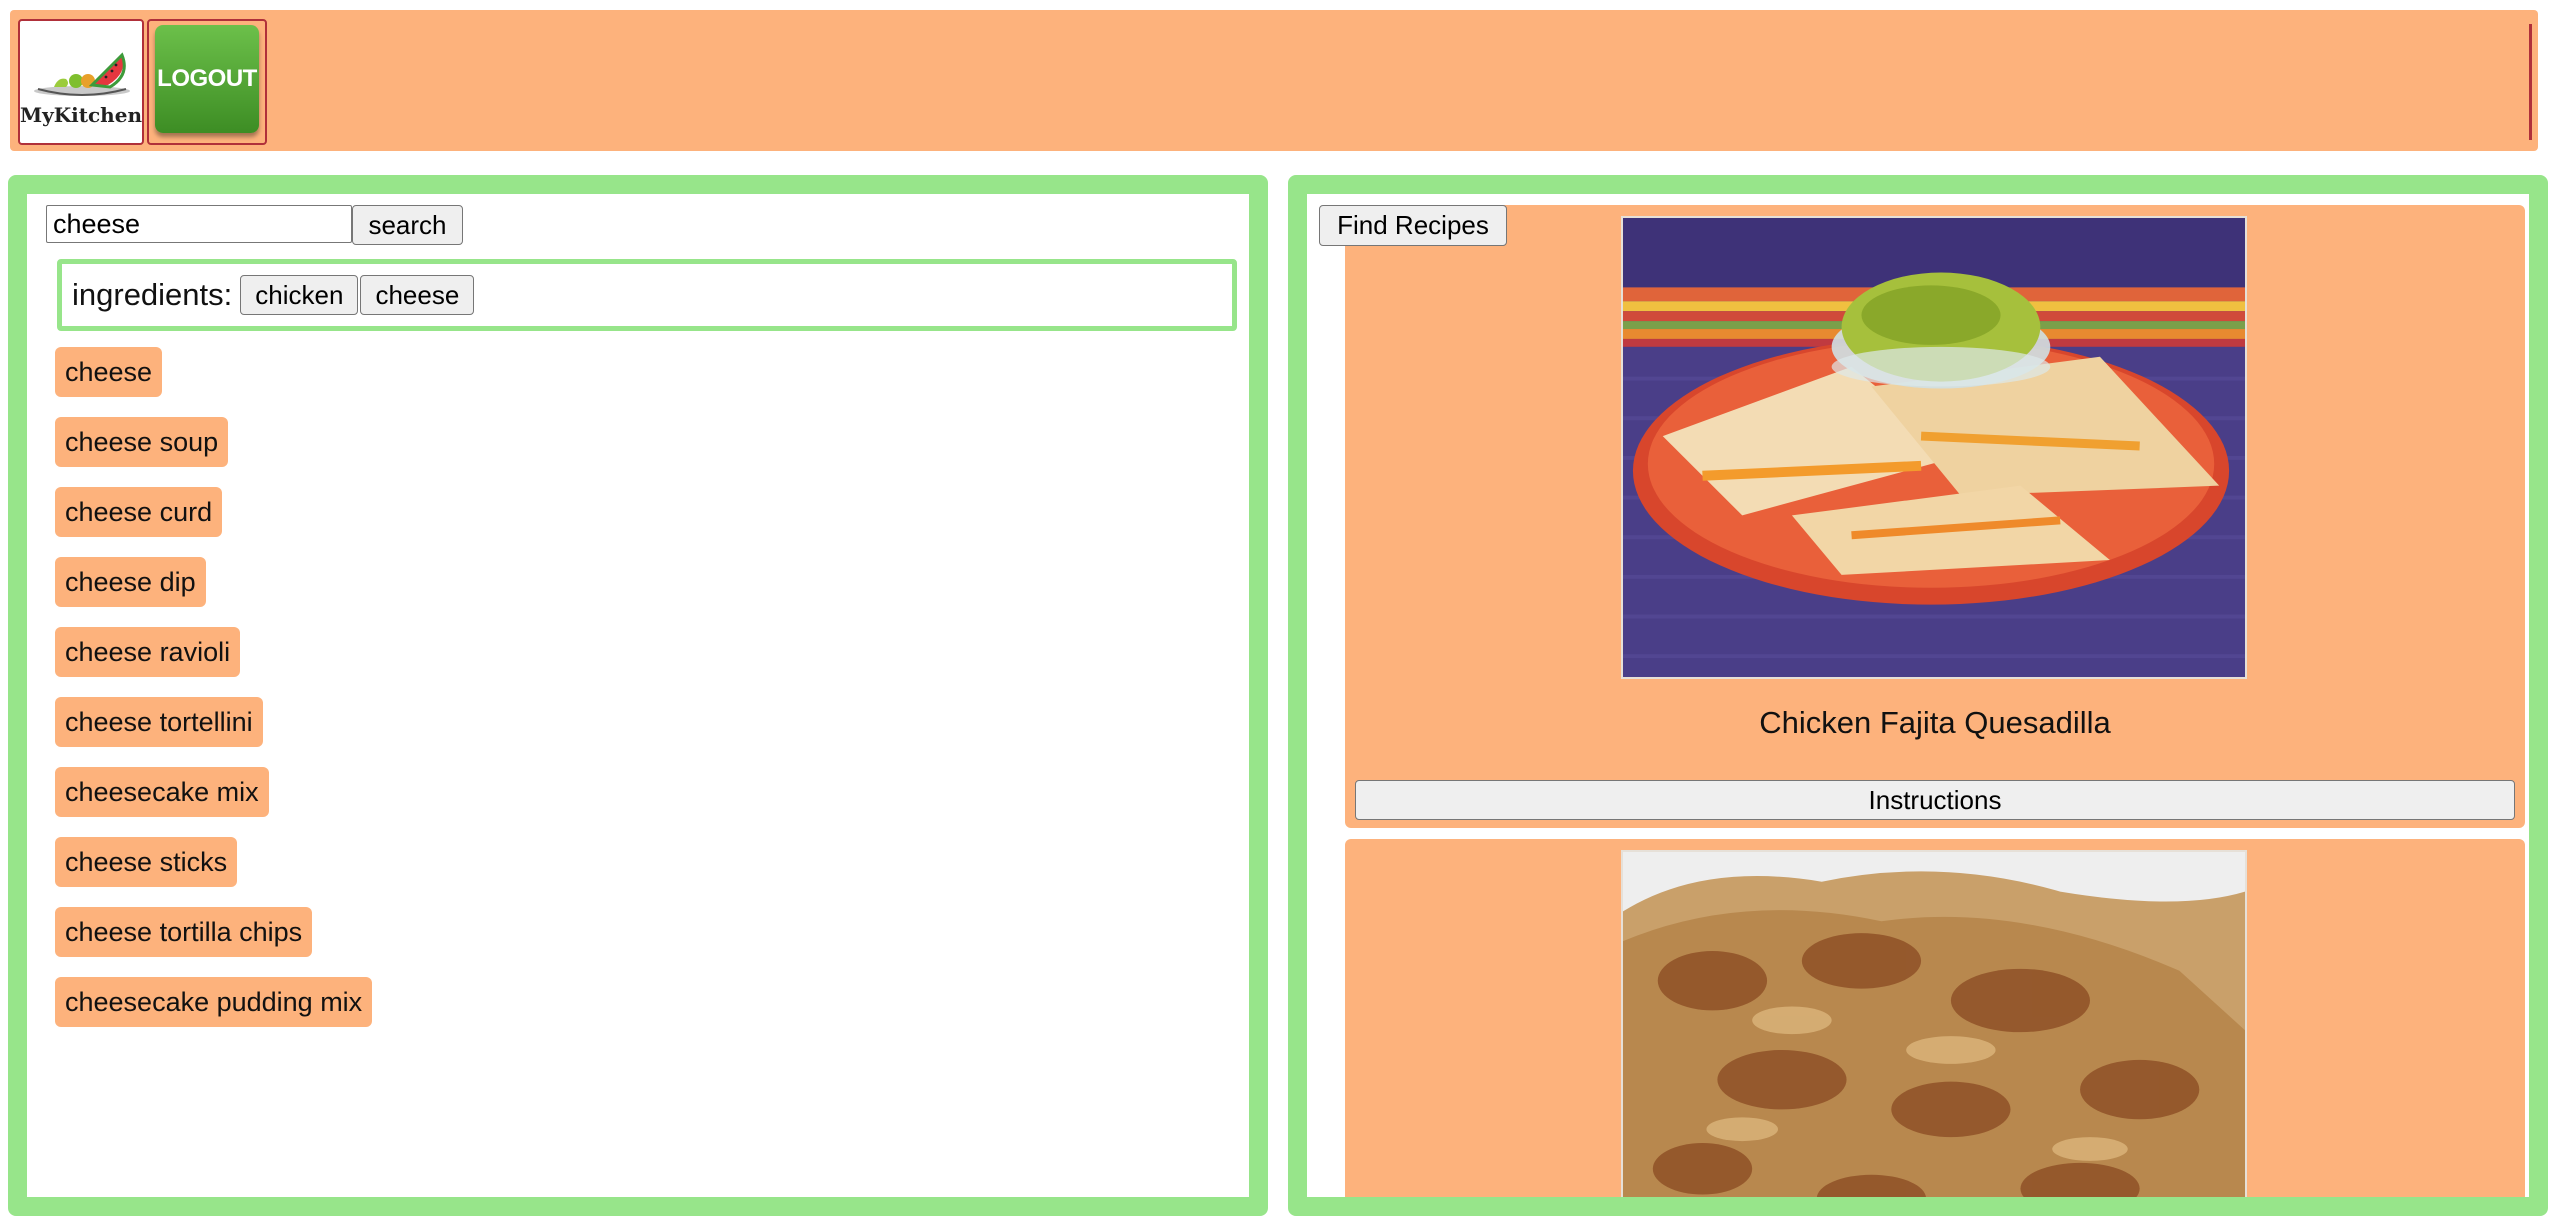  Describe the element at coordinates (1413, 225) in the screenshot. I see `find-recipes-button: Find Recipes` at that location.